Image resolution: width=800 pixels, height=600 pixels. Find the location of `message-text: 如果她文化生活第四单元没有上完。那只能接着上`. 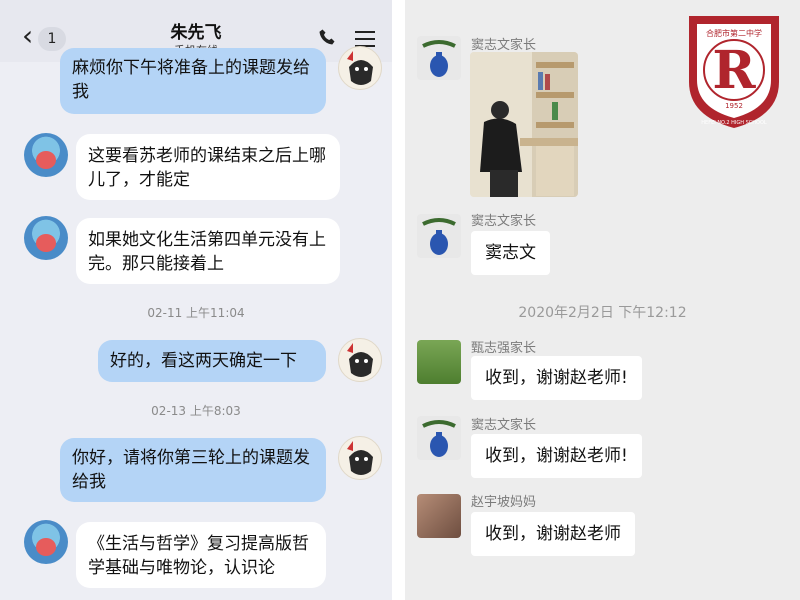

message-text: 如果她文化生活第四单元没有上完。那只能接着上 is located at coordinates (207, 252).